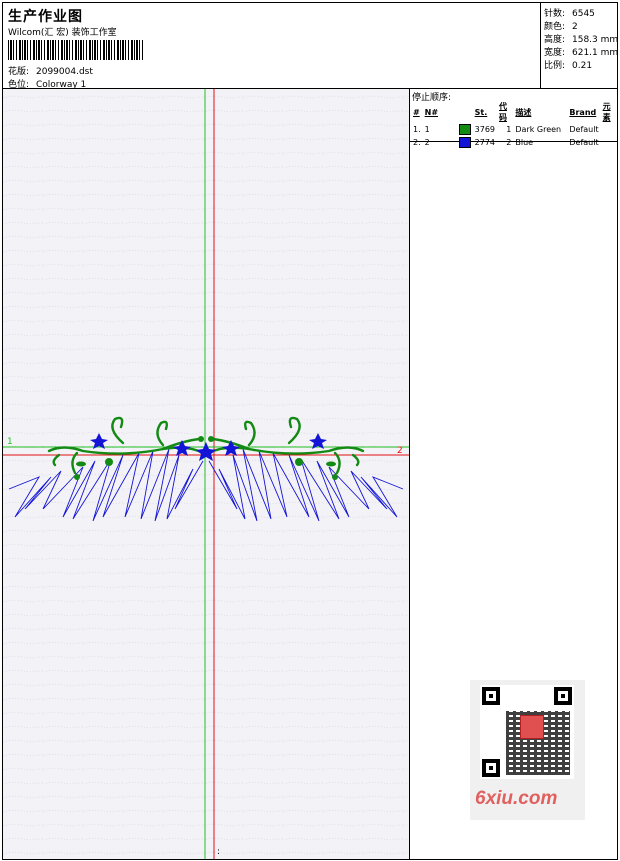 The height and width of the screenshot is (861, 620). Describe the element at coordinates (427, 142) in the screenshot. I see `row-n: 2` at that location.